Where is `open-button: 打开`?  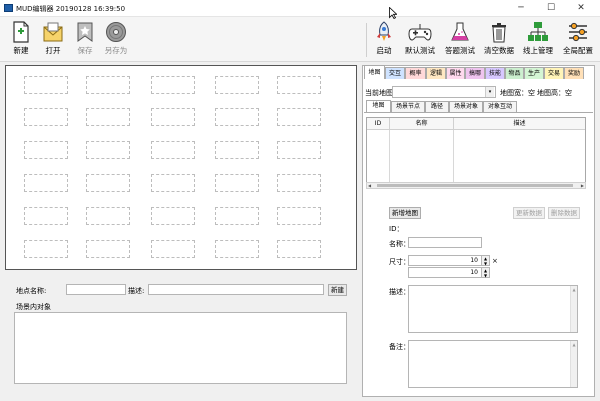 open-button: 打开 is located at coordinates (53, 40).